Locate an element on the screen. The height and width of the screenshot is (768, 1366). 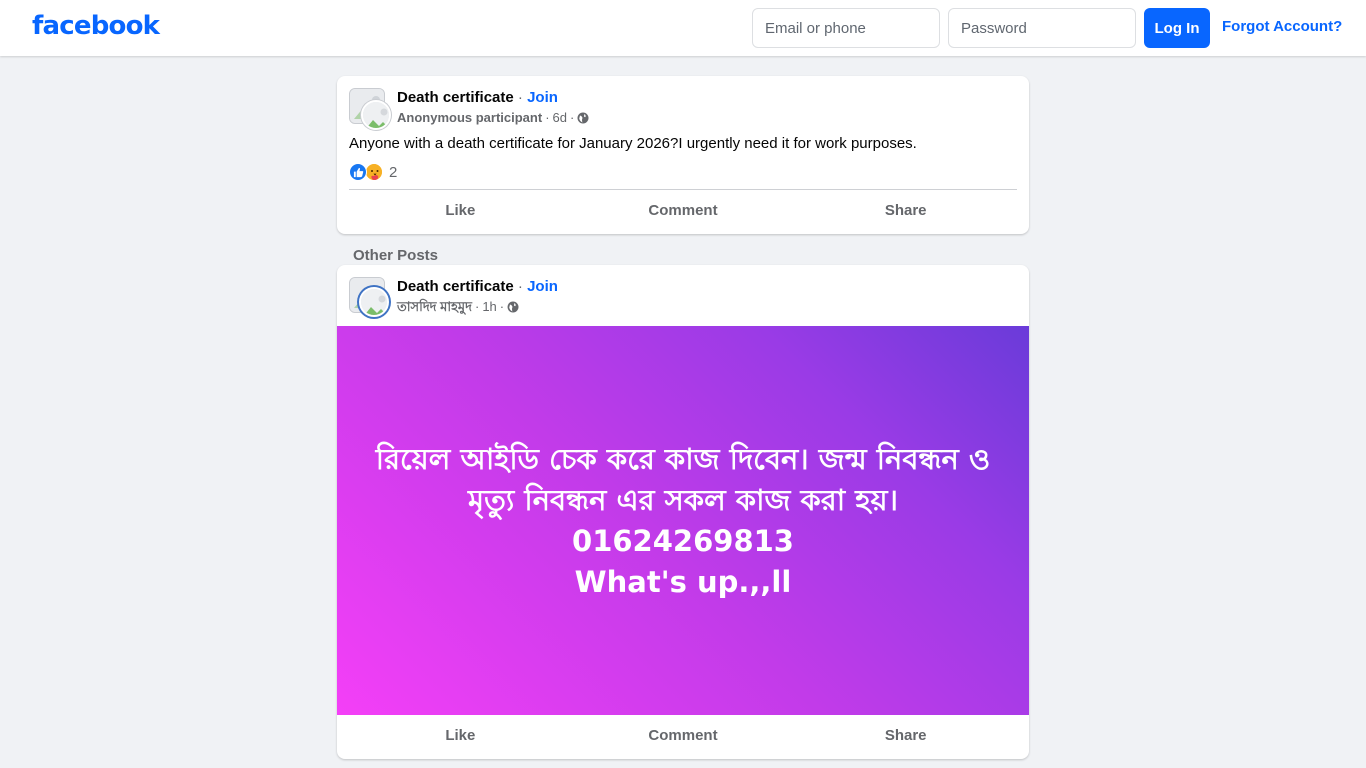
post-time: 1h is located at coordinates (489, 307).